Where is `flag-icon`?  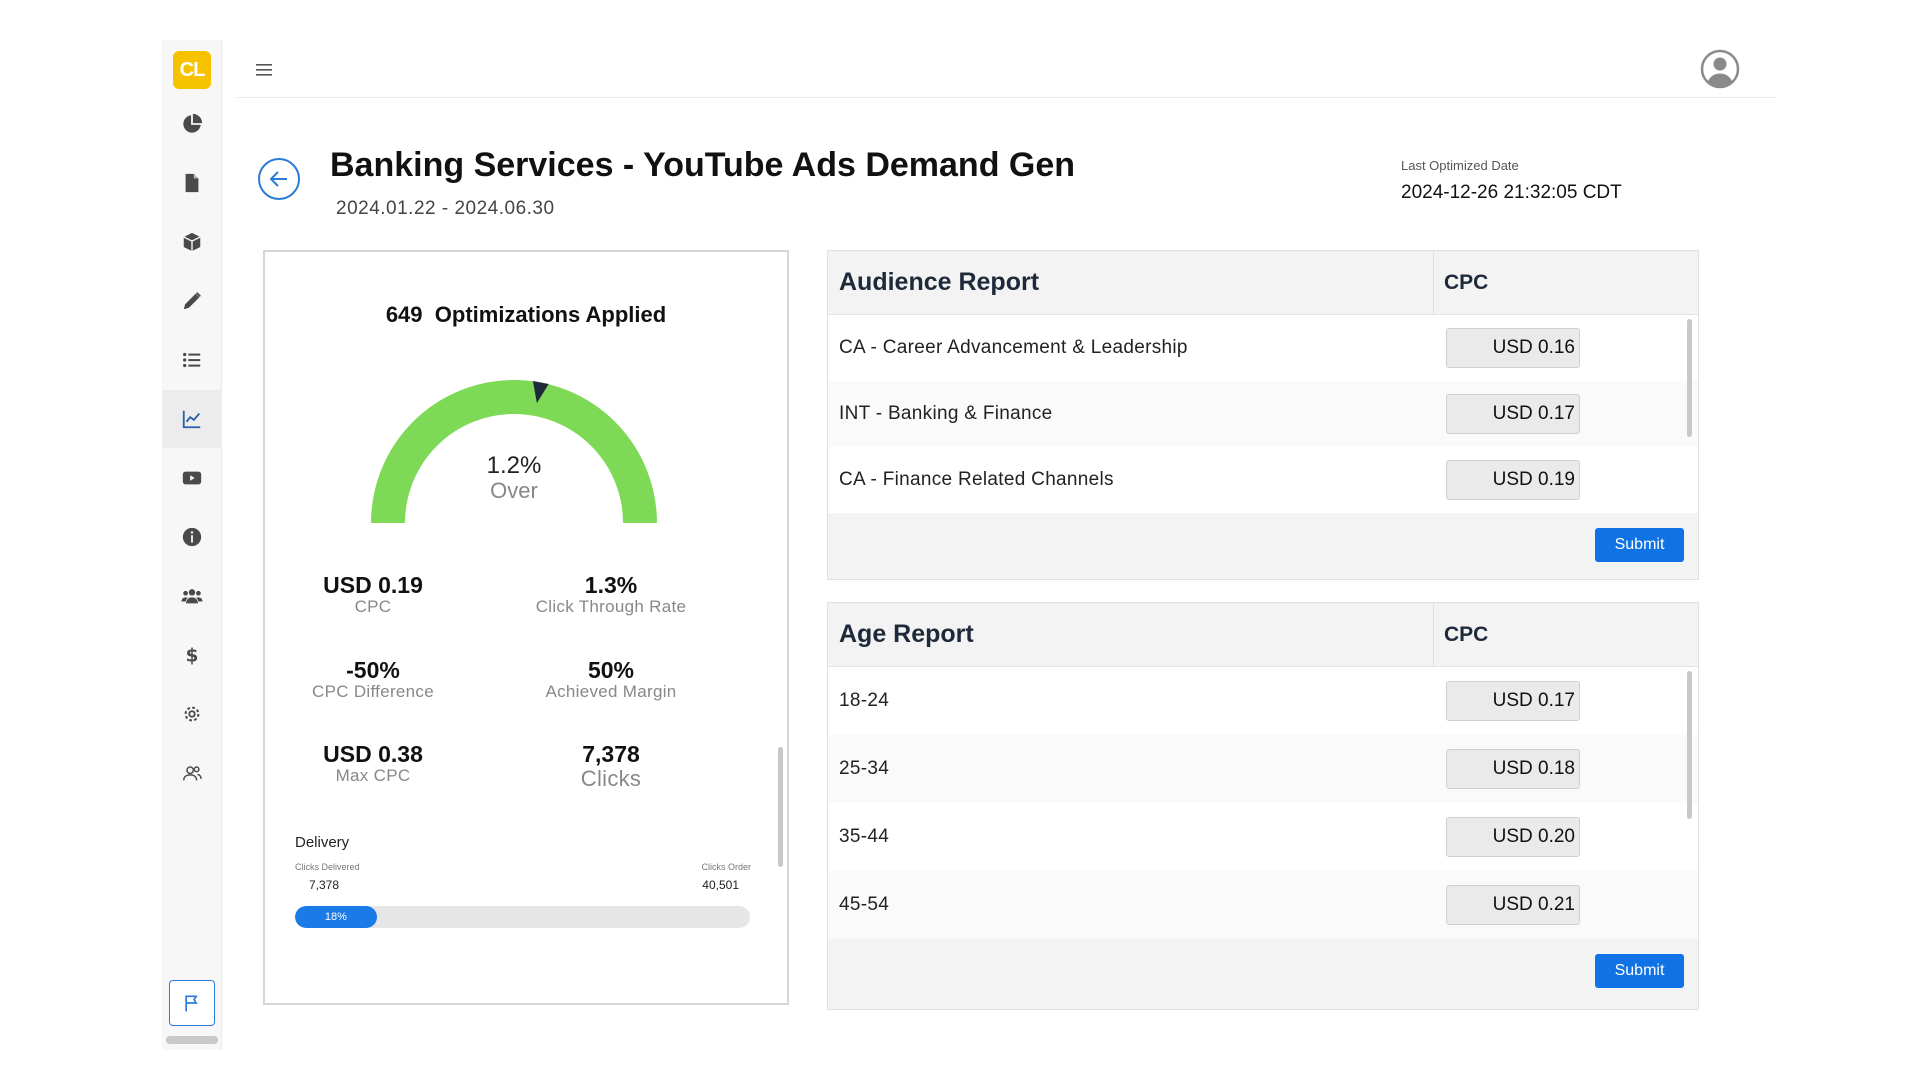 flag-icon is located at coordinates (191, 1003).